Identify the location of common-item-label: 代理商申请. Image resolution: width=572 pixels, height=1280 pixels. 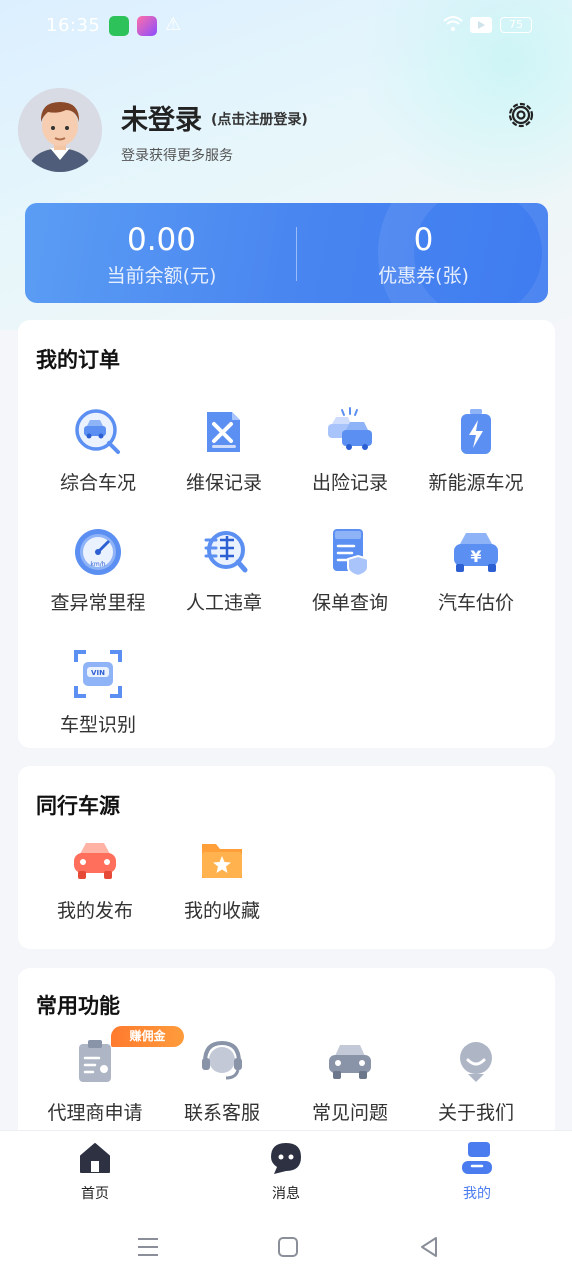
(95, 1113).